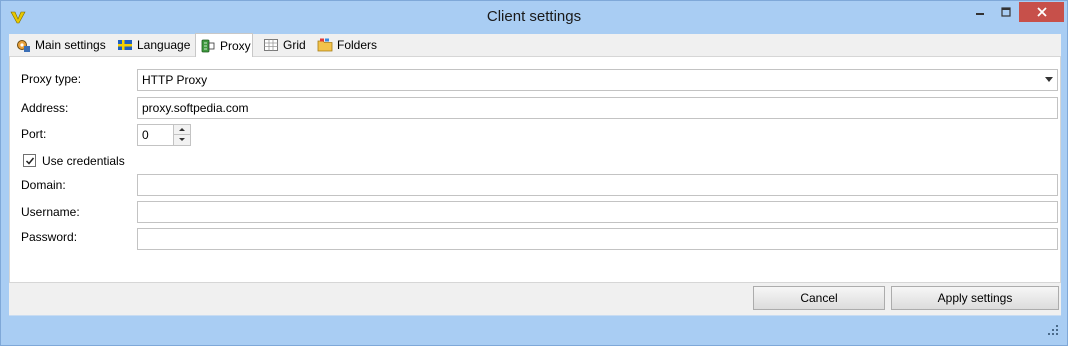 Image resolution: width=1068 pixels, height=346 pixels. Describe the element at coordinates (819, 298) in the screenshot. I see `cancel-button: Cancel` at that location.